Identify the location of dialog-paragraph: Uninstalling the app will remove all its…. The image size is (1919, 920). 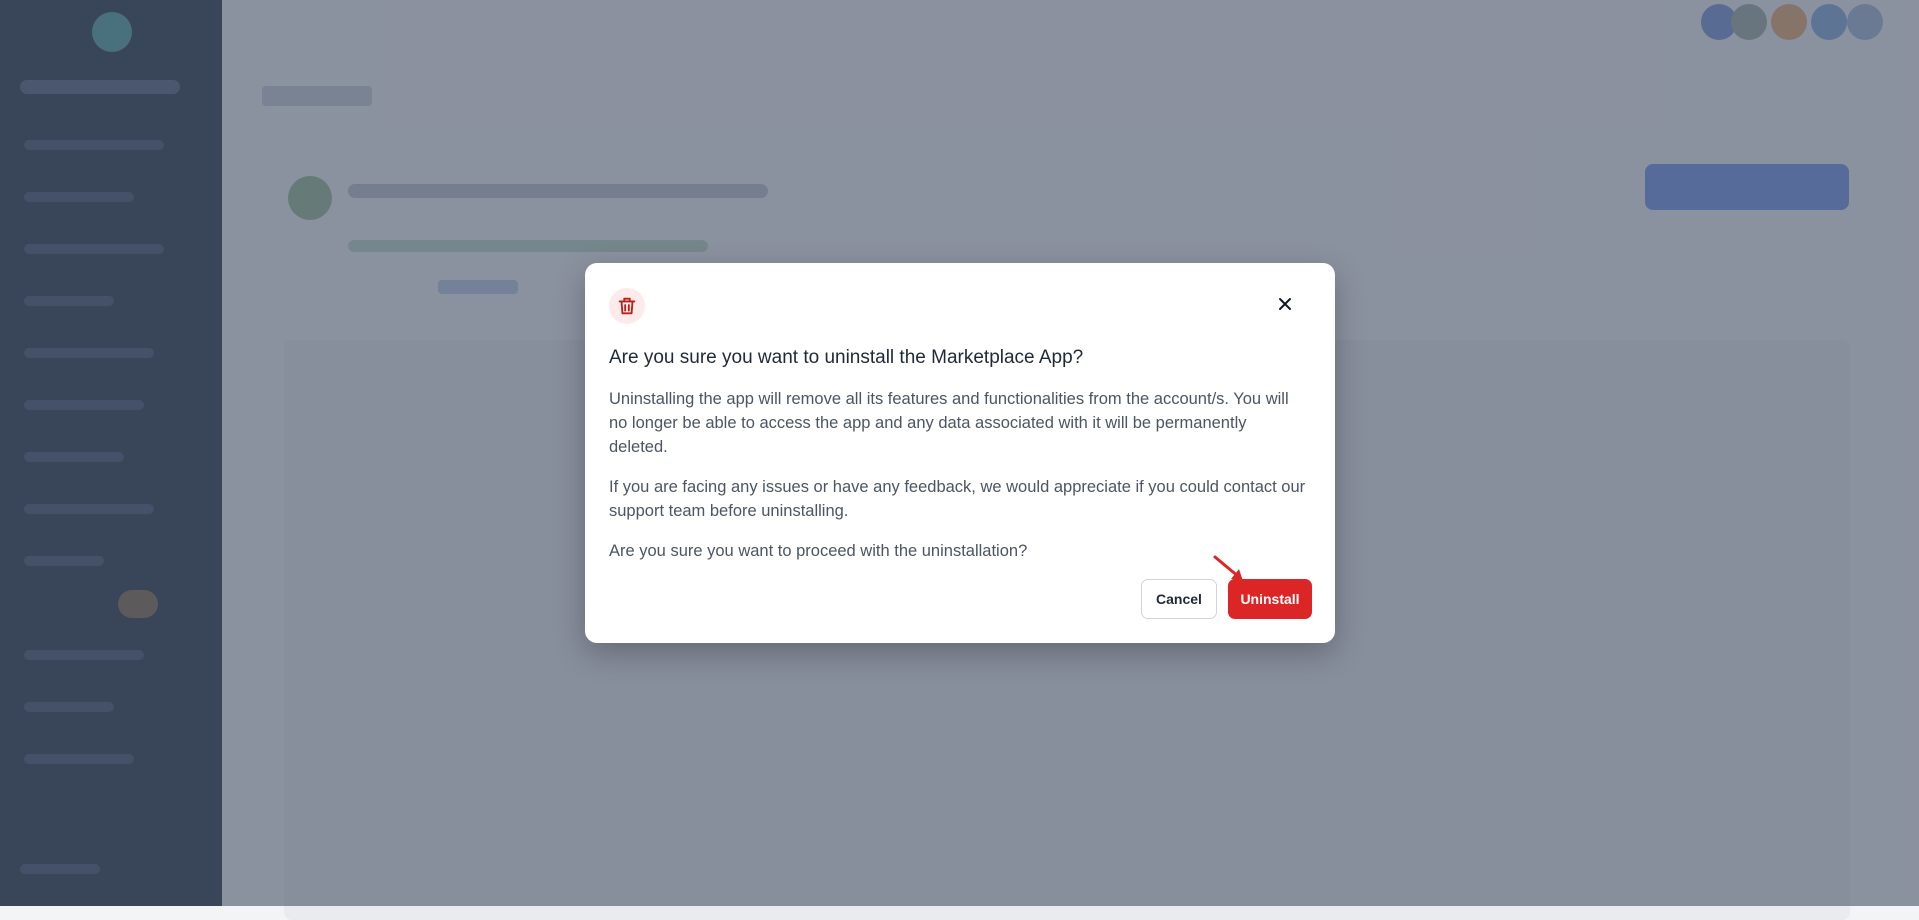
(949, 423).